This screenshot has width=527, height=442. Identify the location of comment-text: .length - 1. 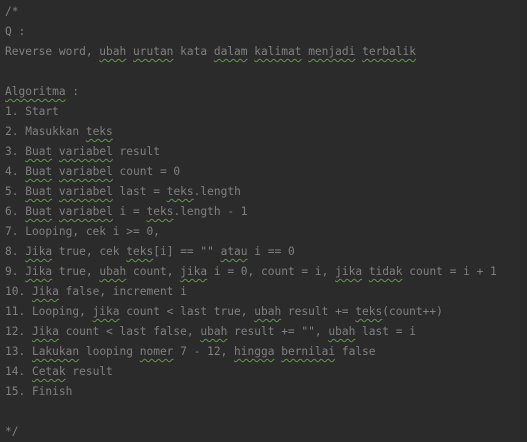
(210, 211).